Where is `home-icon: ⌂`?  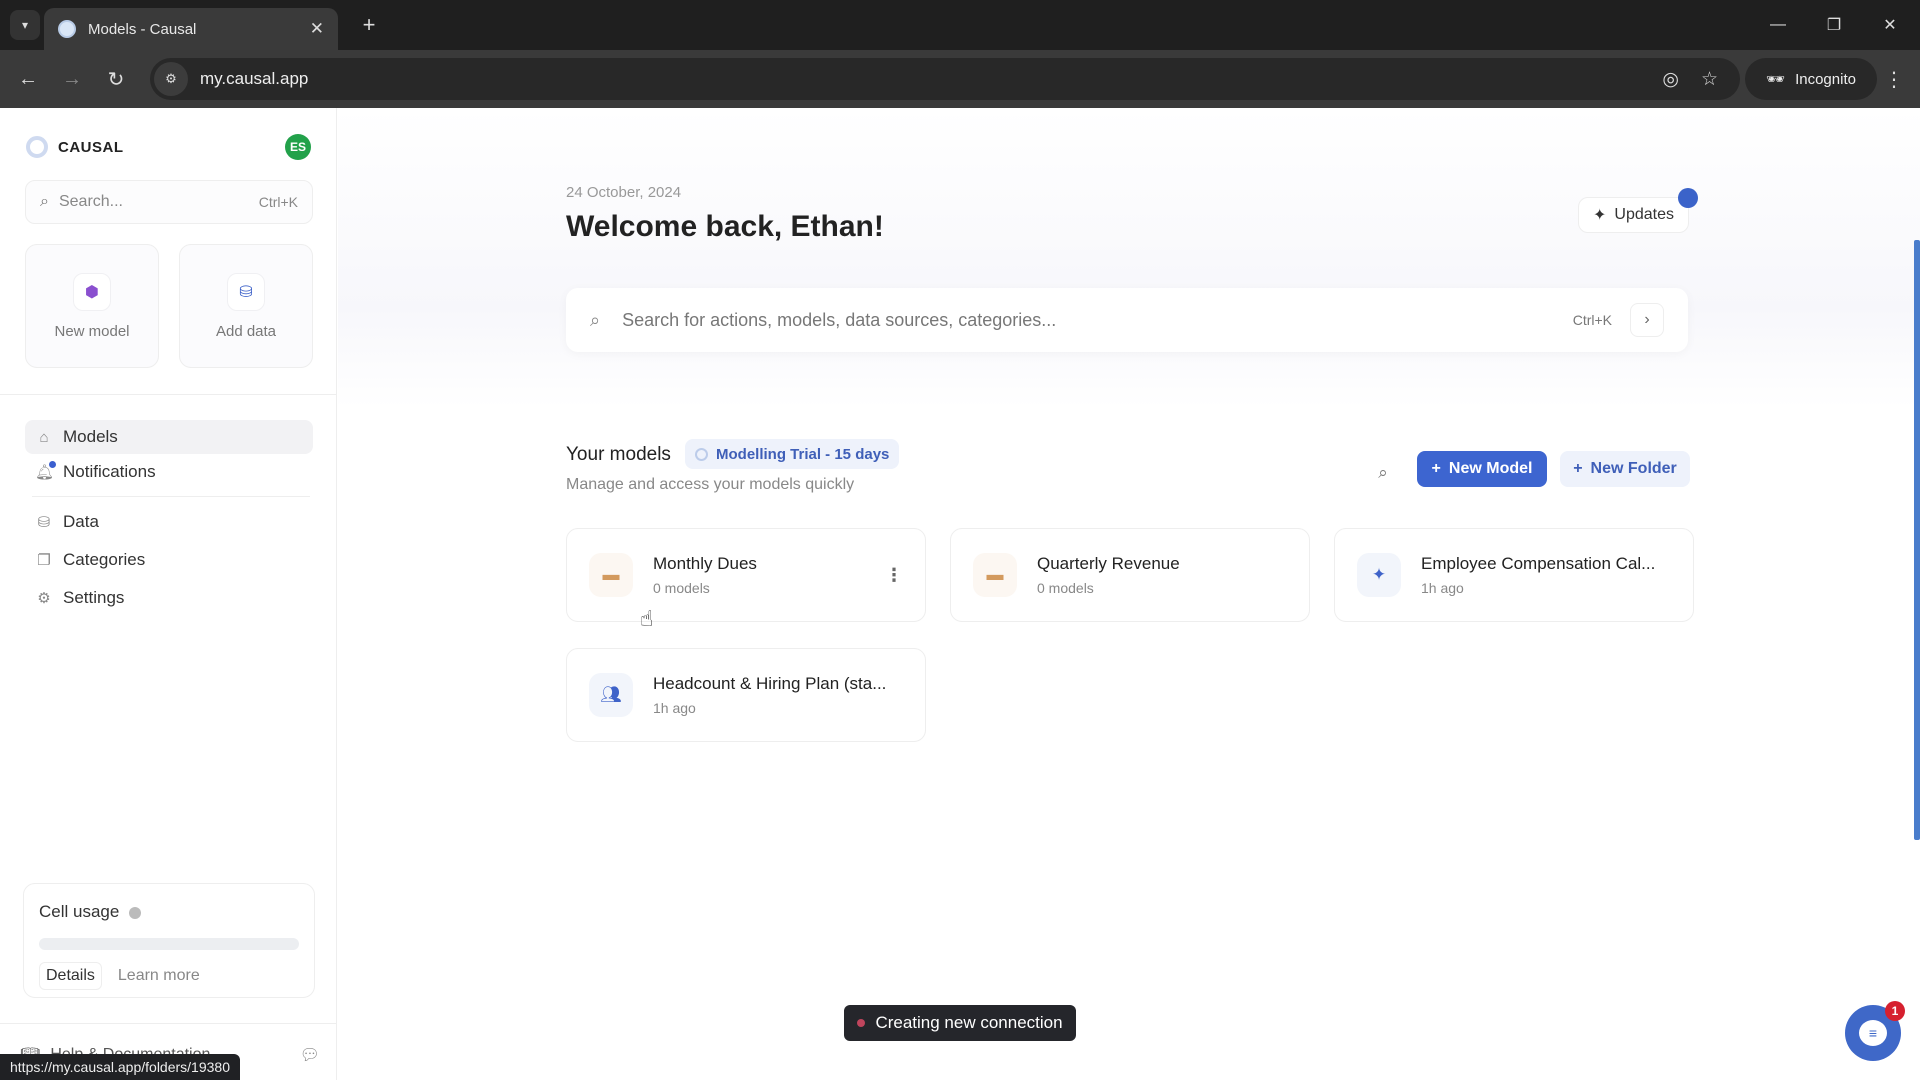
home-icon: ⌂ is located at coordinates (44, 437).